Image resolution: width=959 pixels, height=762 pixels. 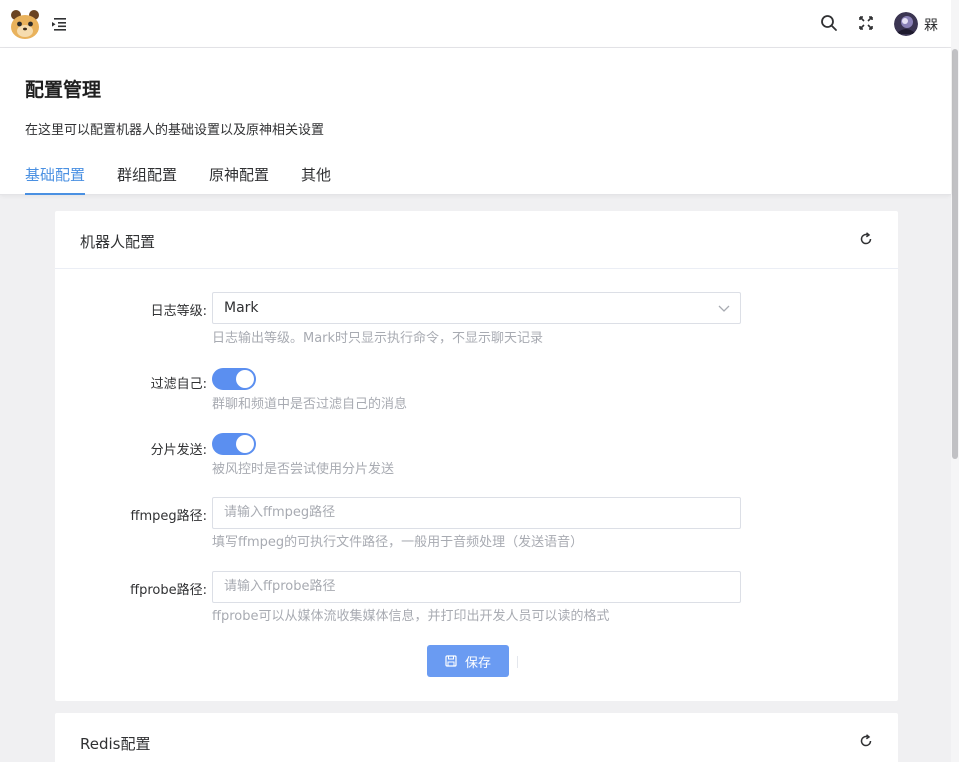 I want to click on save-button: 保存, so click(x=468, y=661).